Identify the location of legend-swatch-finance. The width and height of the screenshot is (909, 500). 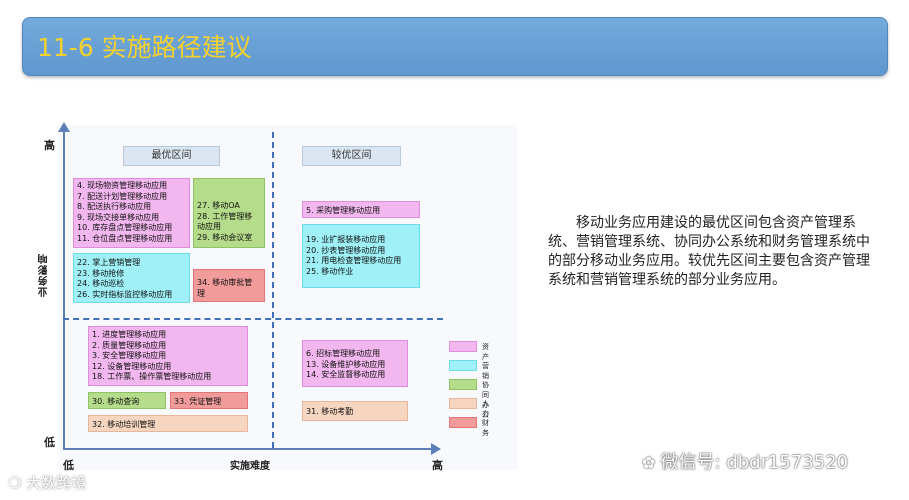
(463, 422).